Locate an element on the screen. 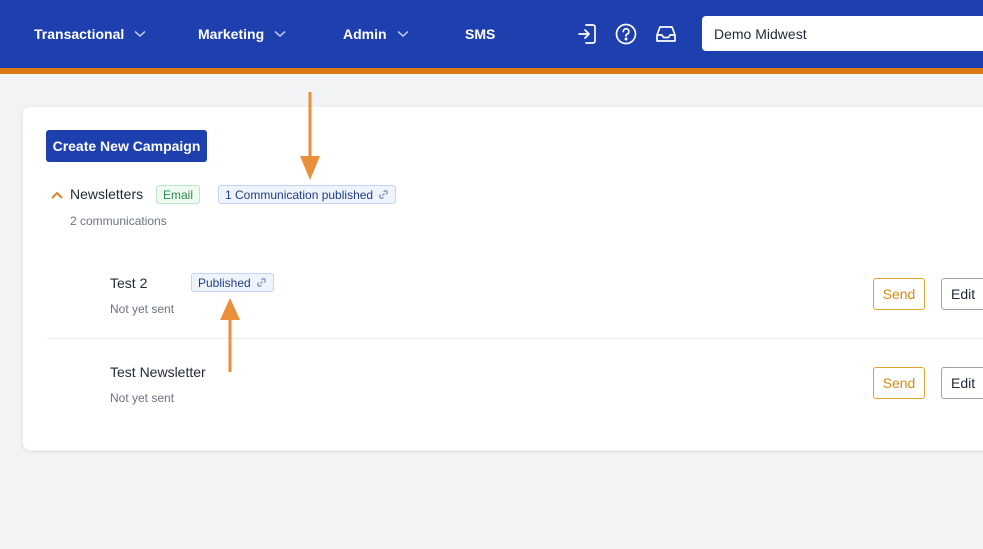 The image size is (983, 549). account-select: Demo Midwest is located at coordinates (842, 33).